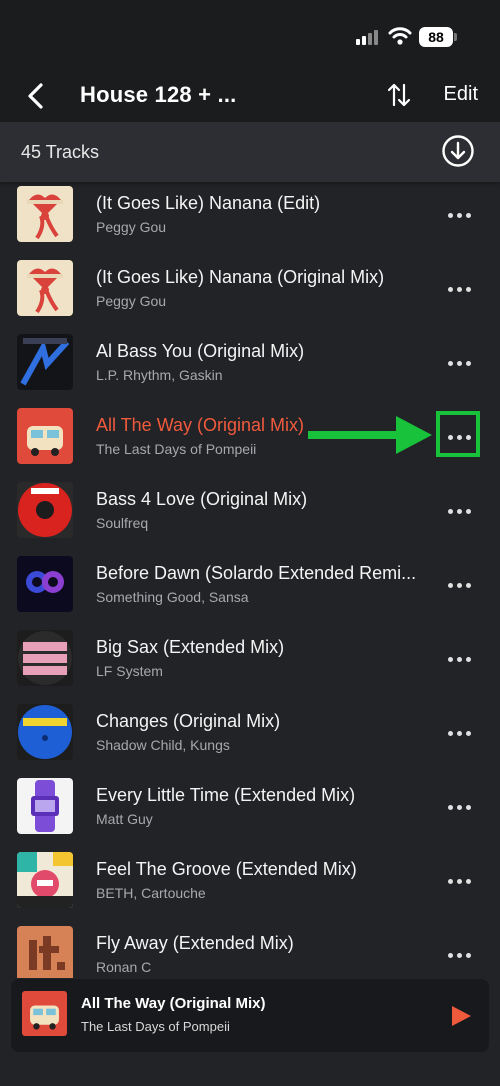 The image size is (500, 1086). What do you see at coordinates (151, 893) in the screenshot?
I see `track-artist: BETH, Cartouche` at bounding box center [151, 893].